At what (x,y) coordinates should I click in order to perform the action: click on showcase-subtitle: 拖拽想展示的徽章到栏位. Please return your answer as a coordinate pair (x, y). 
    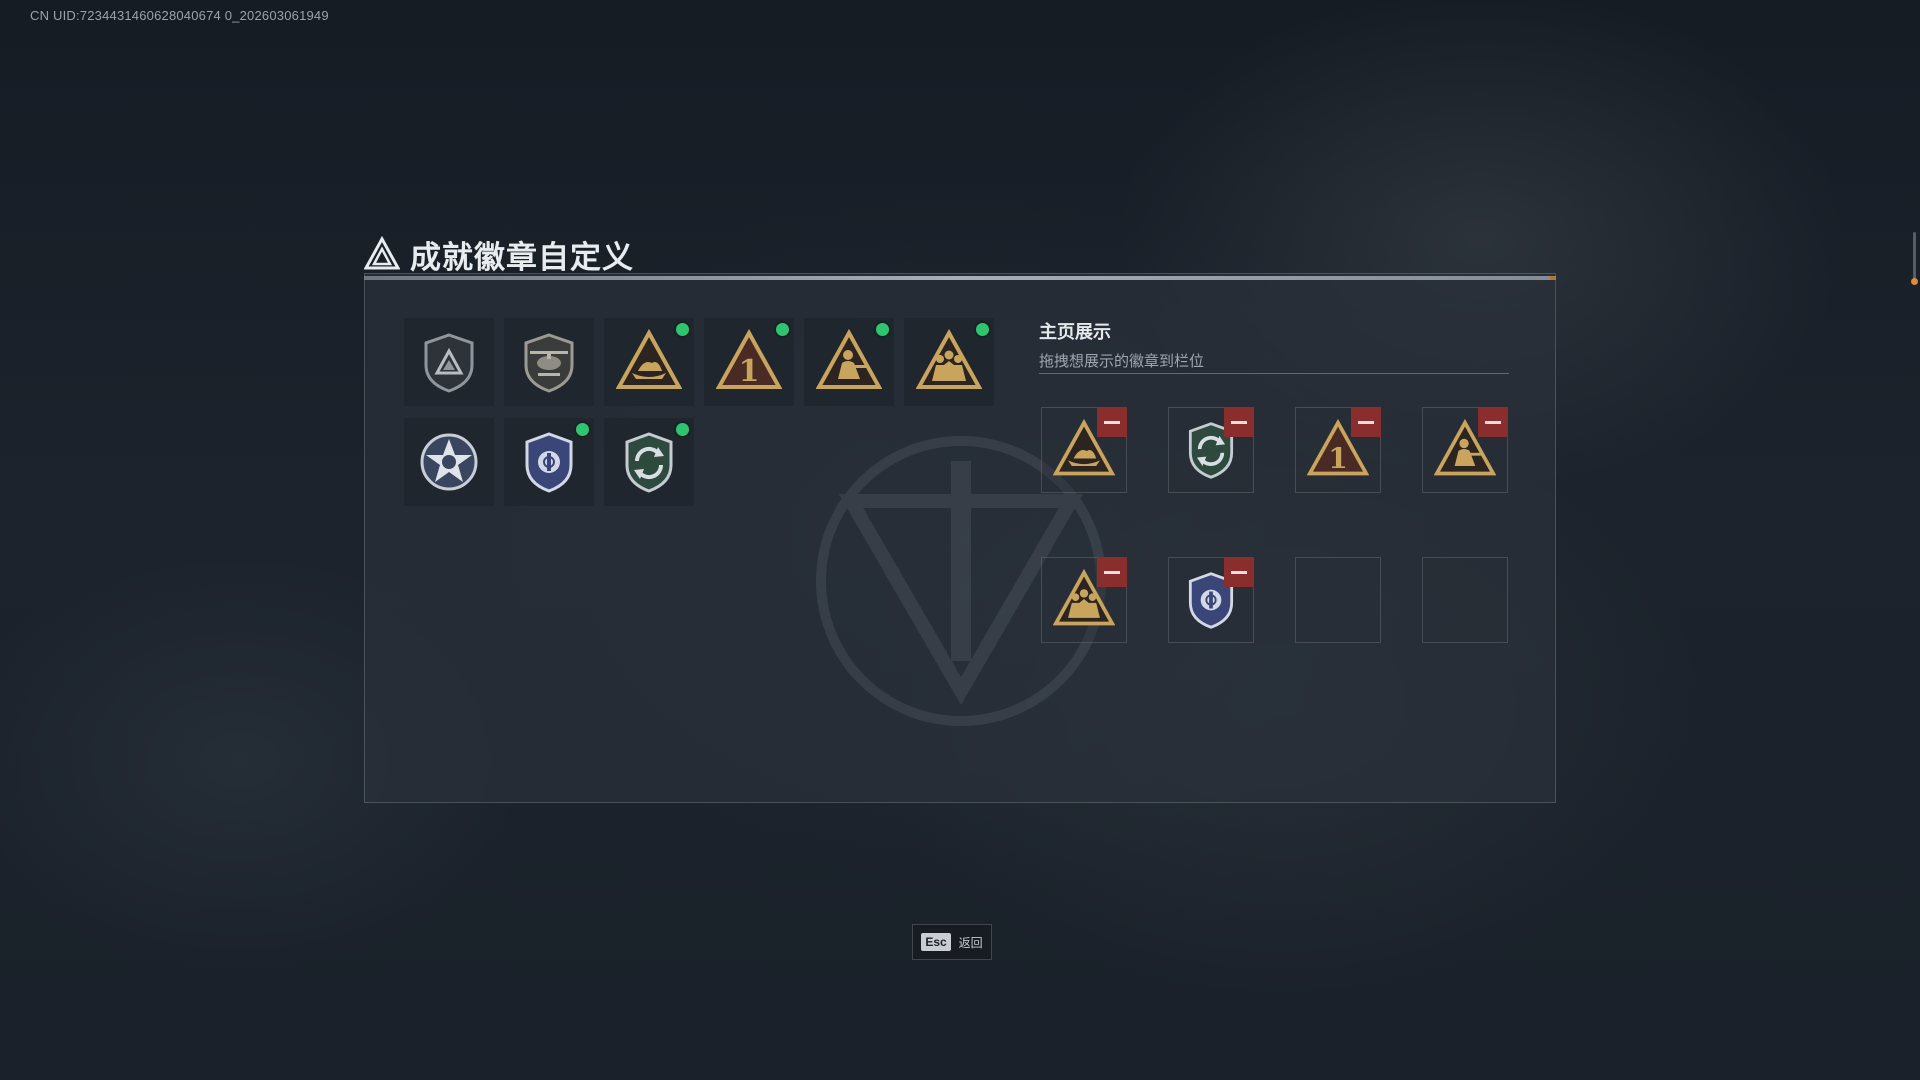
    Looking at the image, I should click on (1122, 361).